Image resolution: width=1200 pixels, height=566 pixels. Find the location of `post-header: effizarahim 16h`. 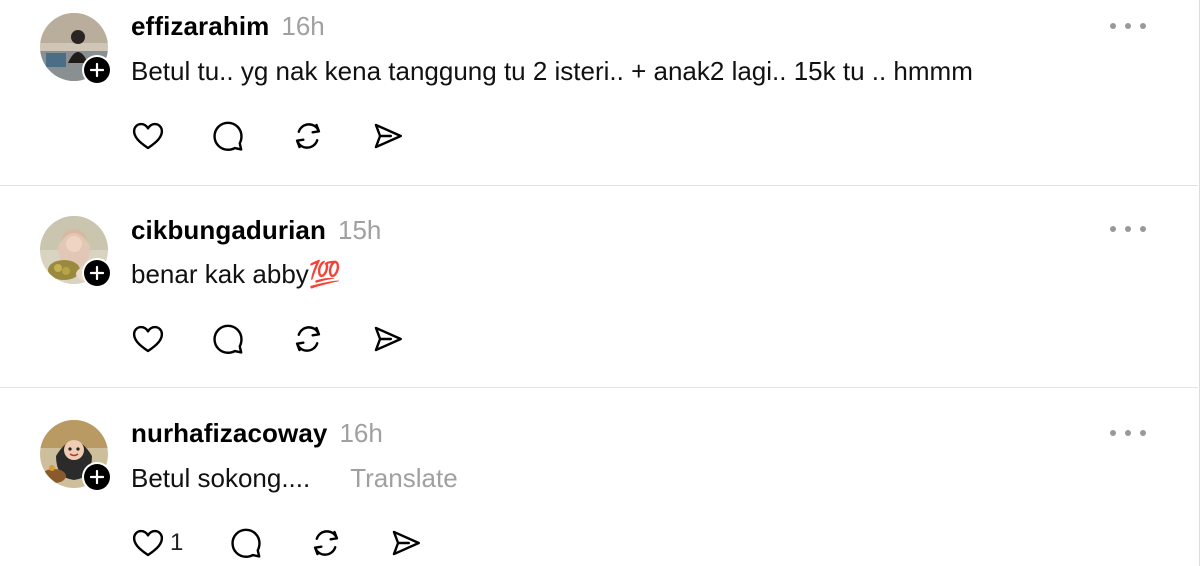

post-header: effizarahim 16h is located at coordinates (228, 26).